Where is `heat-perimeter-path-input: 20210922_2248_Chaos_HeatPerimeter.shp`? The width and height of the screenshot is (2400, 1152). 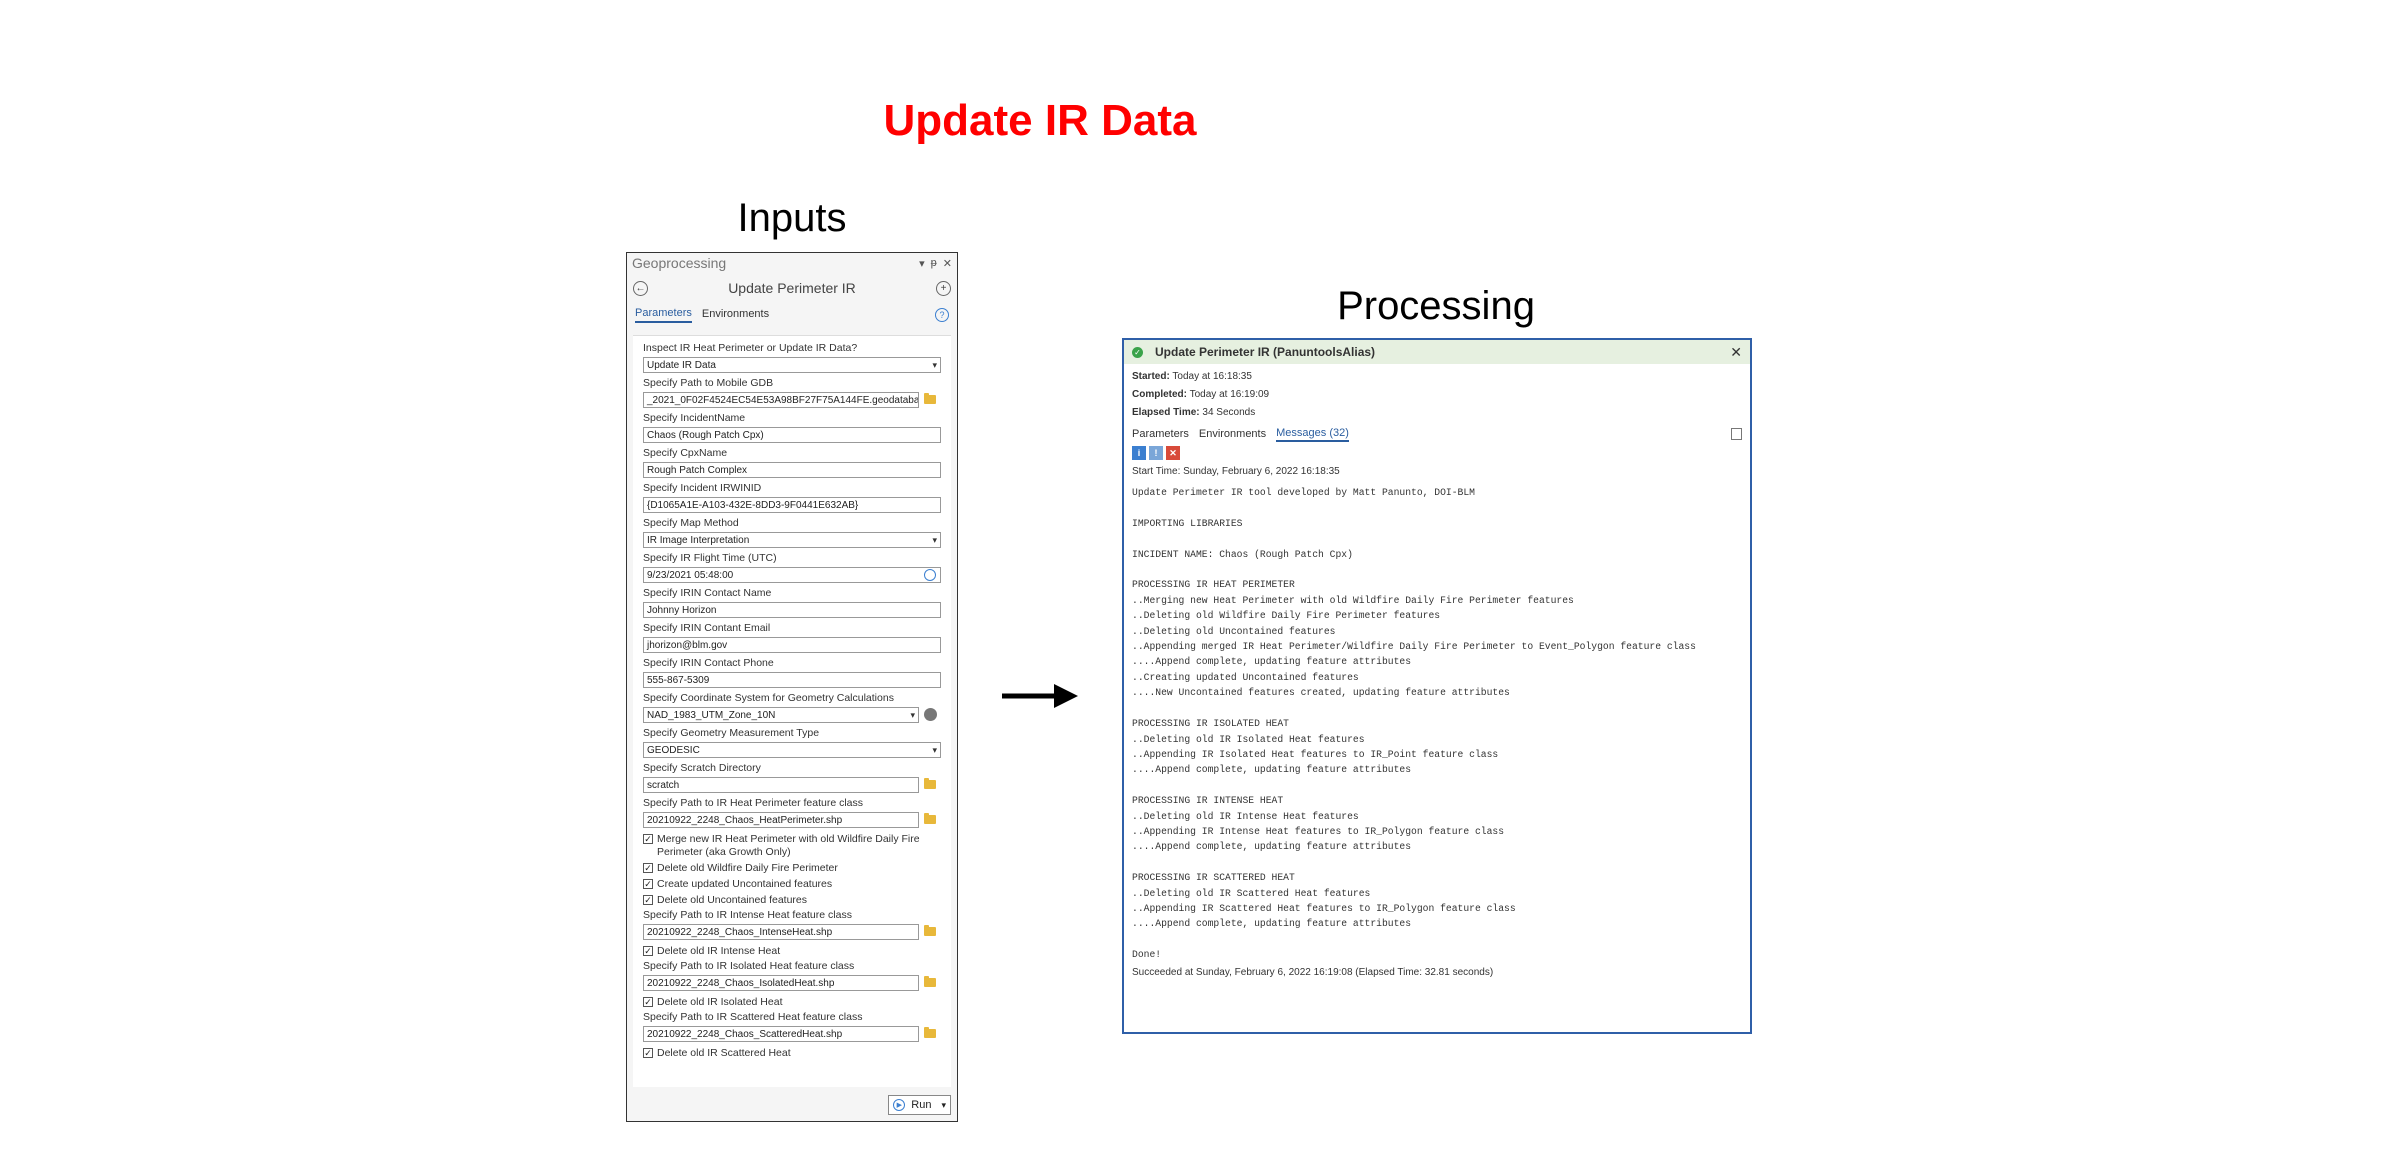 heat-perimeter-path-input: 20210922_2248_Chaos_HeatPerimeter.shp is located at coordinates (781, 820).